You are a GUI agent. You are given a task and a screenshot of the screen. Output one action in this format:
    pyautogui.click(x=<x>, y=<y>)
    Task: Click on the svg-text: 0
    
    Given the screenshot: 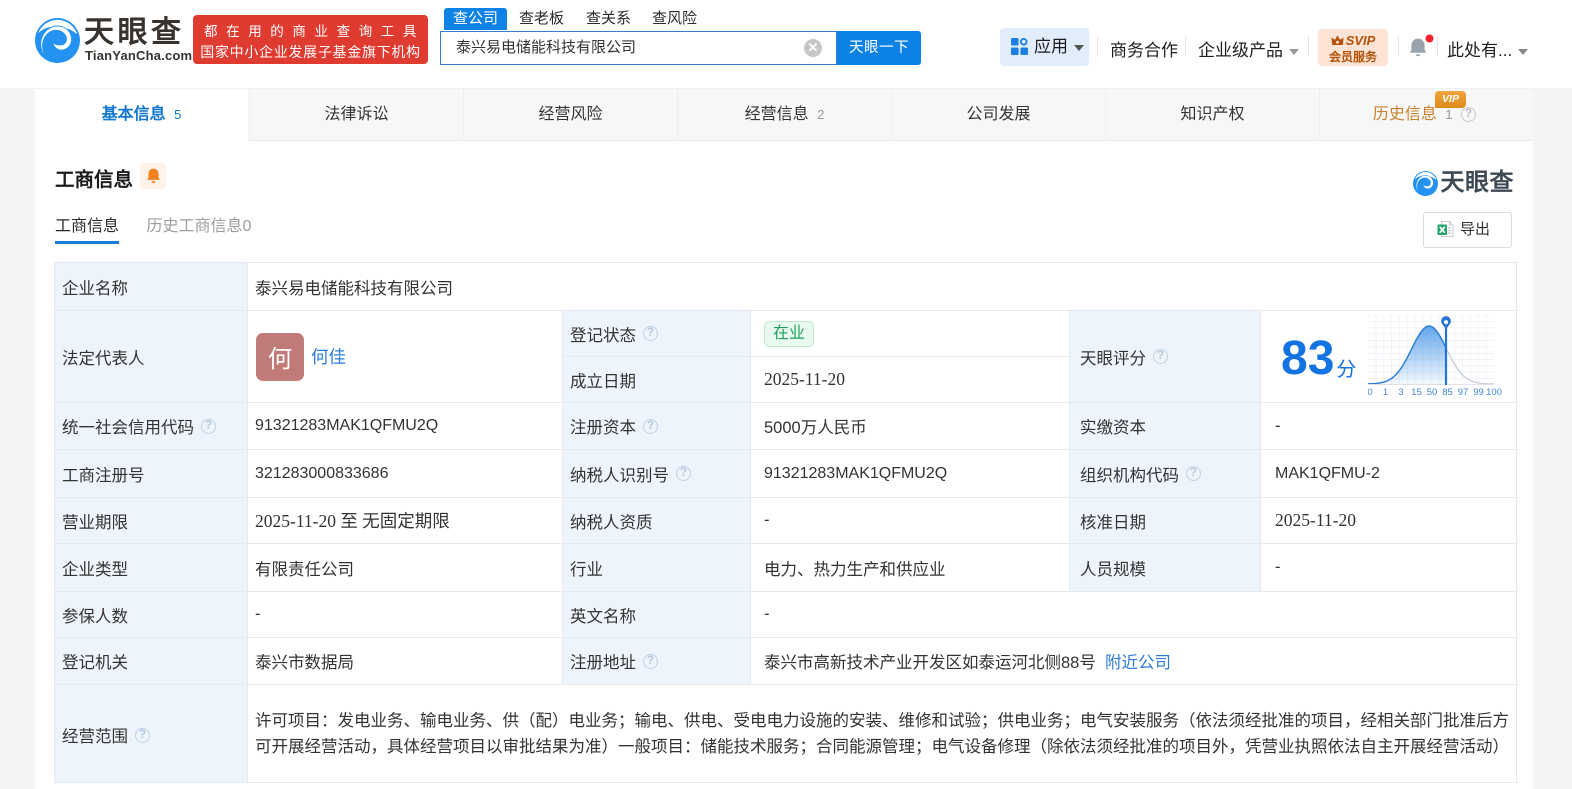 What is the action you would take?
    pyautogui.click(x=1370, y=392)
    